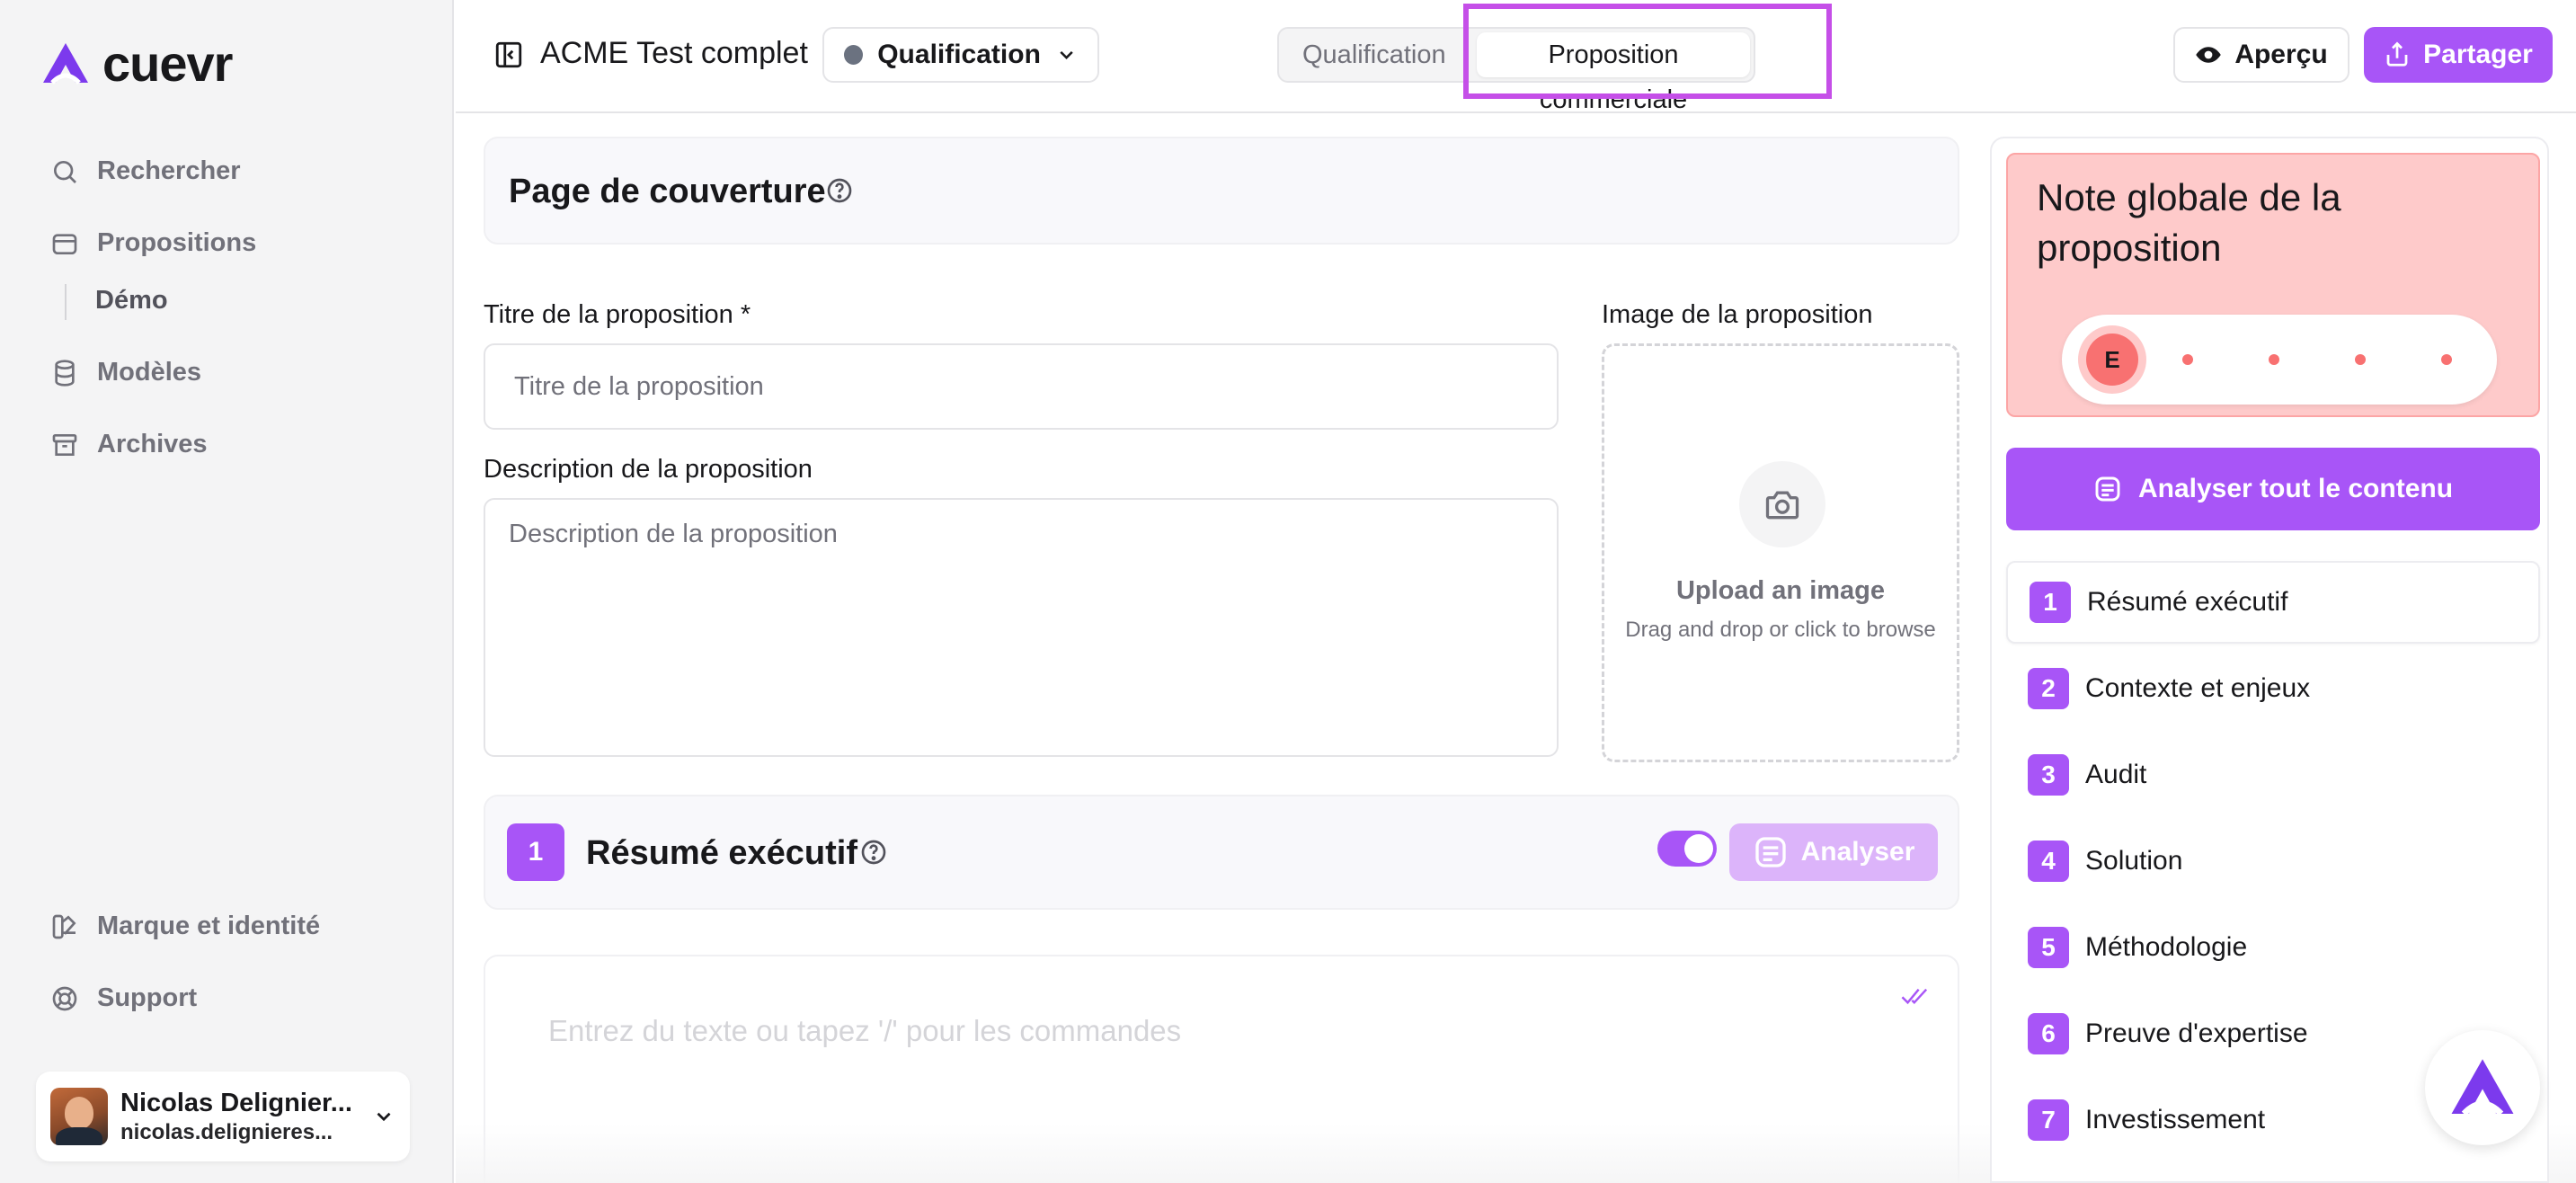 This screenshot has height=1183, width=2576. What do you see at coordinates (209, 926) in the screenshot?
I see `sidebar-item-label: Marque et identité` at bounding box center [209, 926].